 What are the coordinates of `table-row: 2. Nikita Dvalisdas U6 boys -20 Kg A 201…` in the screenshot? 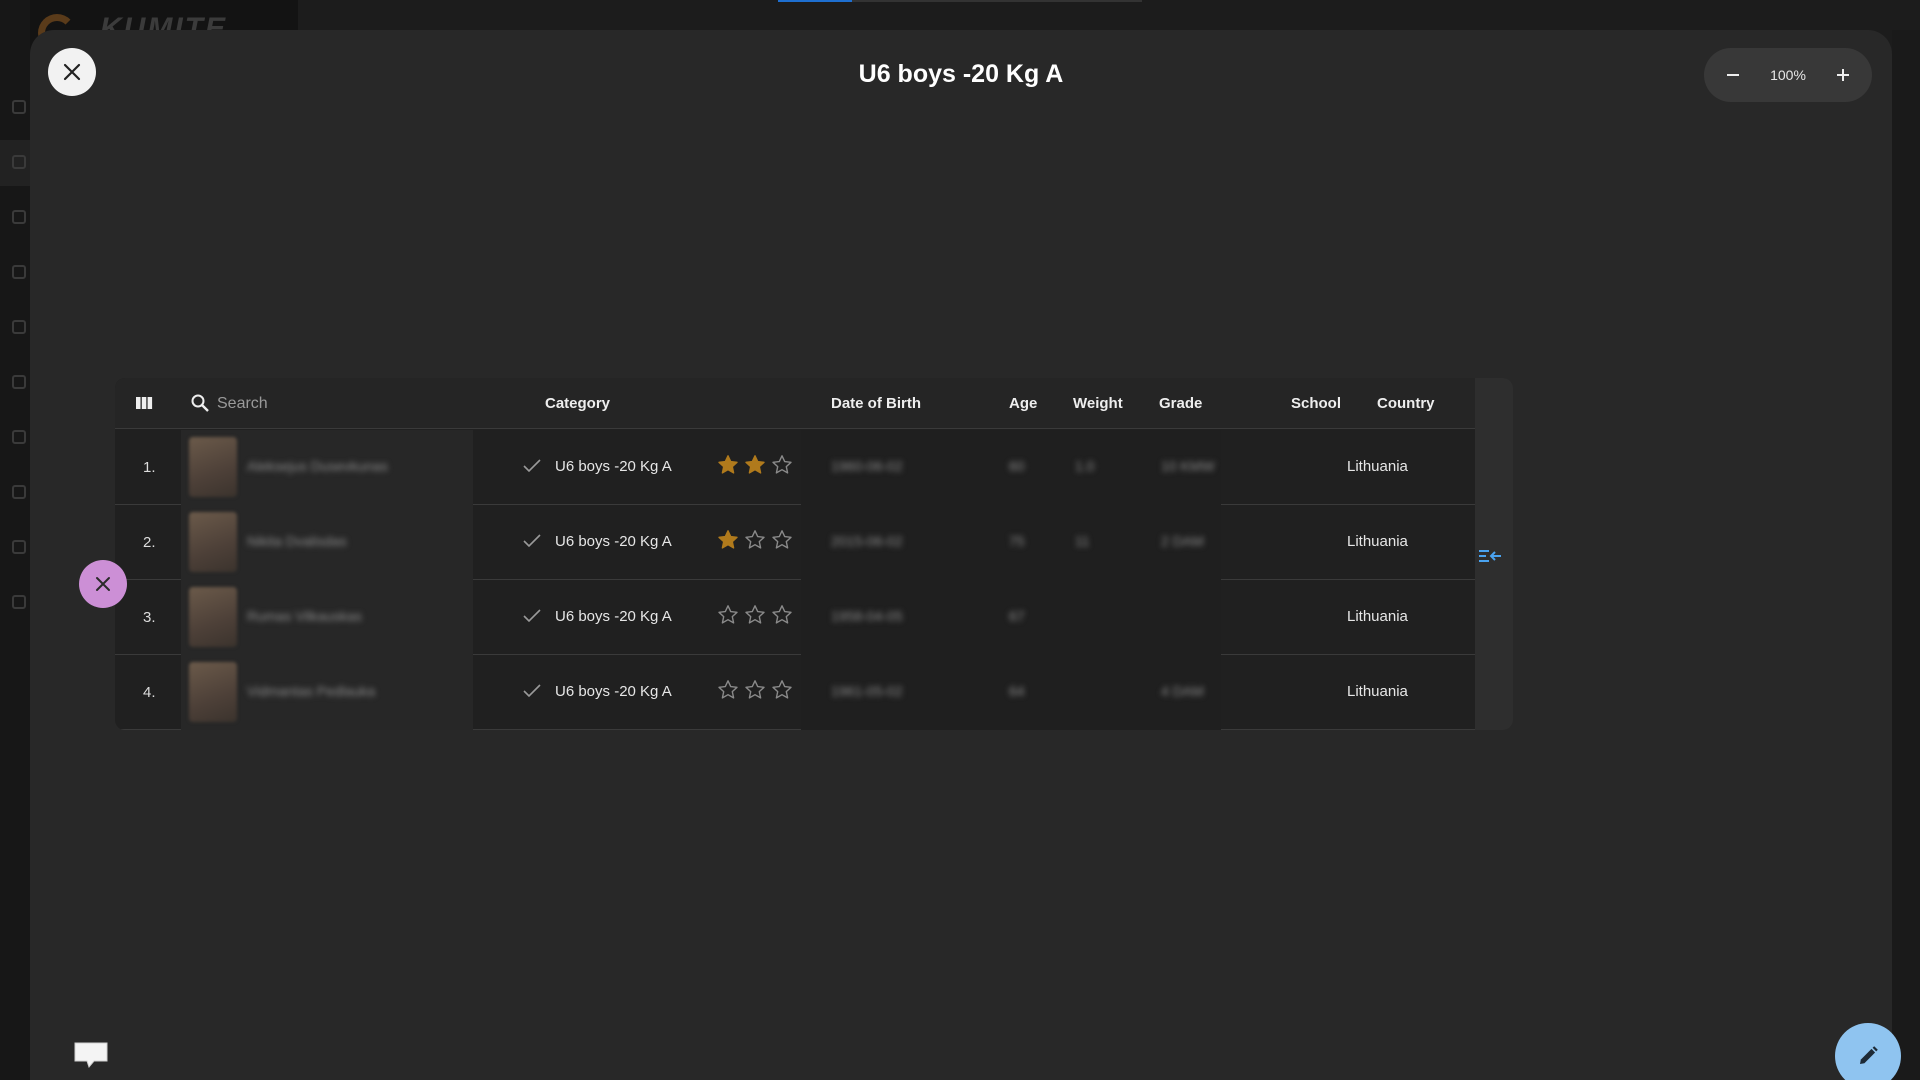 It's located at (795, 542).